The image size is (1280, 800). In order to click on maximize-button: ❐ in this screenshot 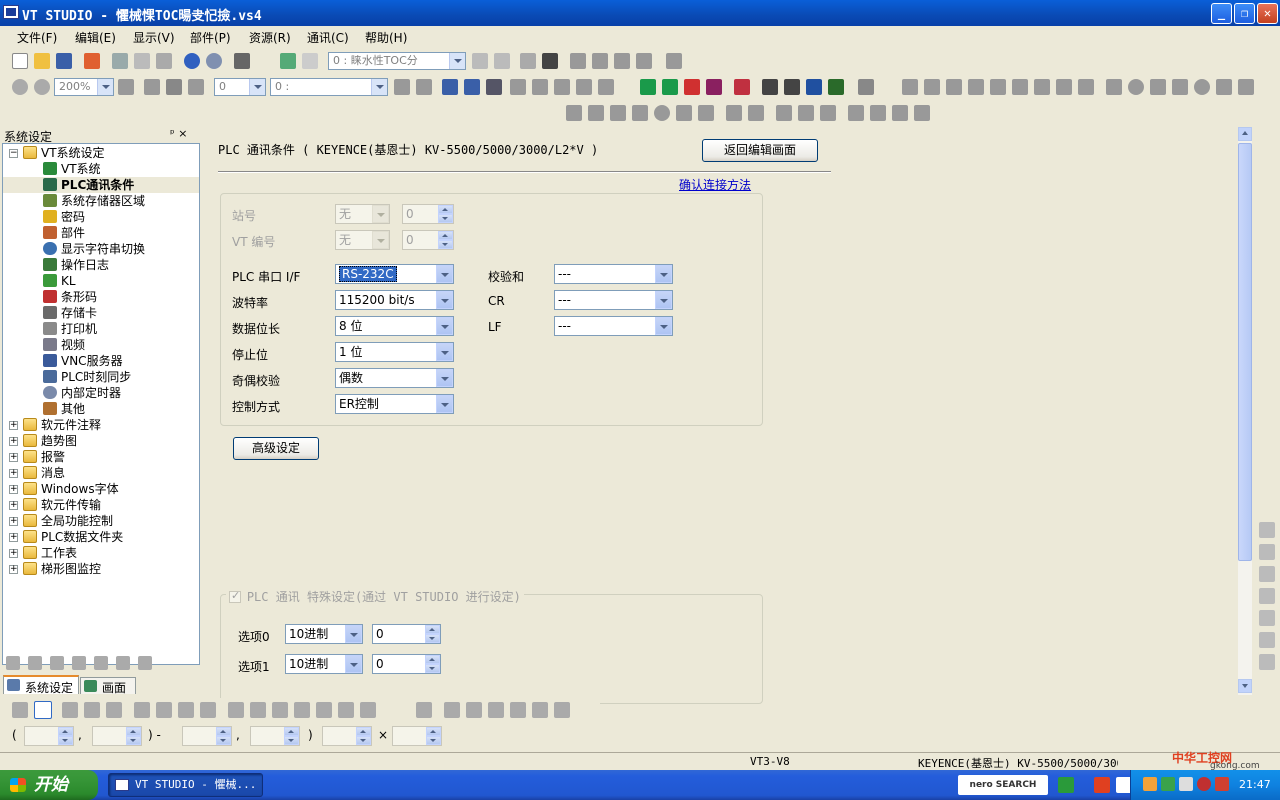, I will do `click(1244, 13)`.